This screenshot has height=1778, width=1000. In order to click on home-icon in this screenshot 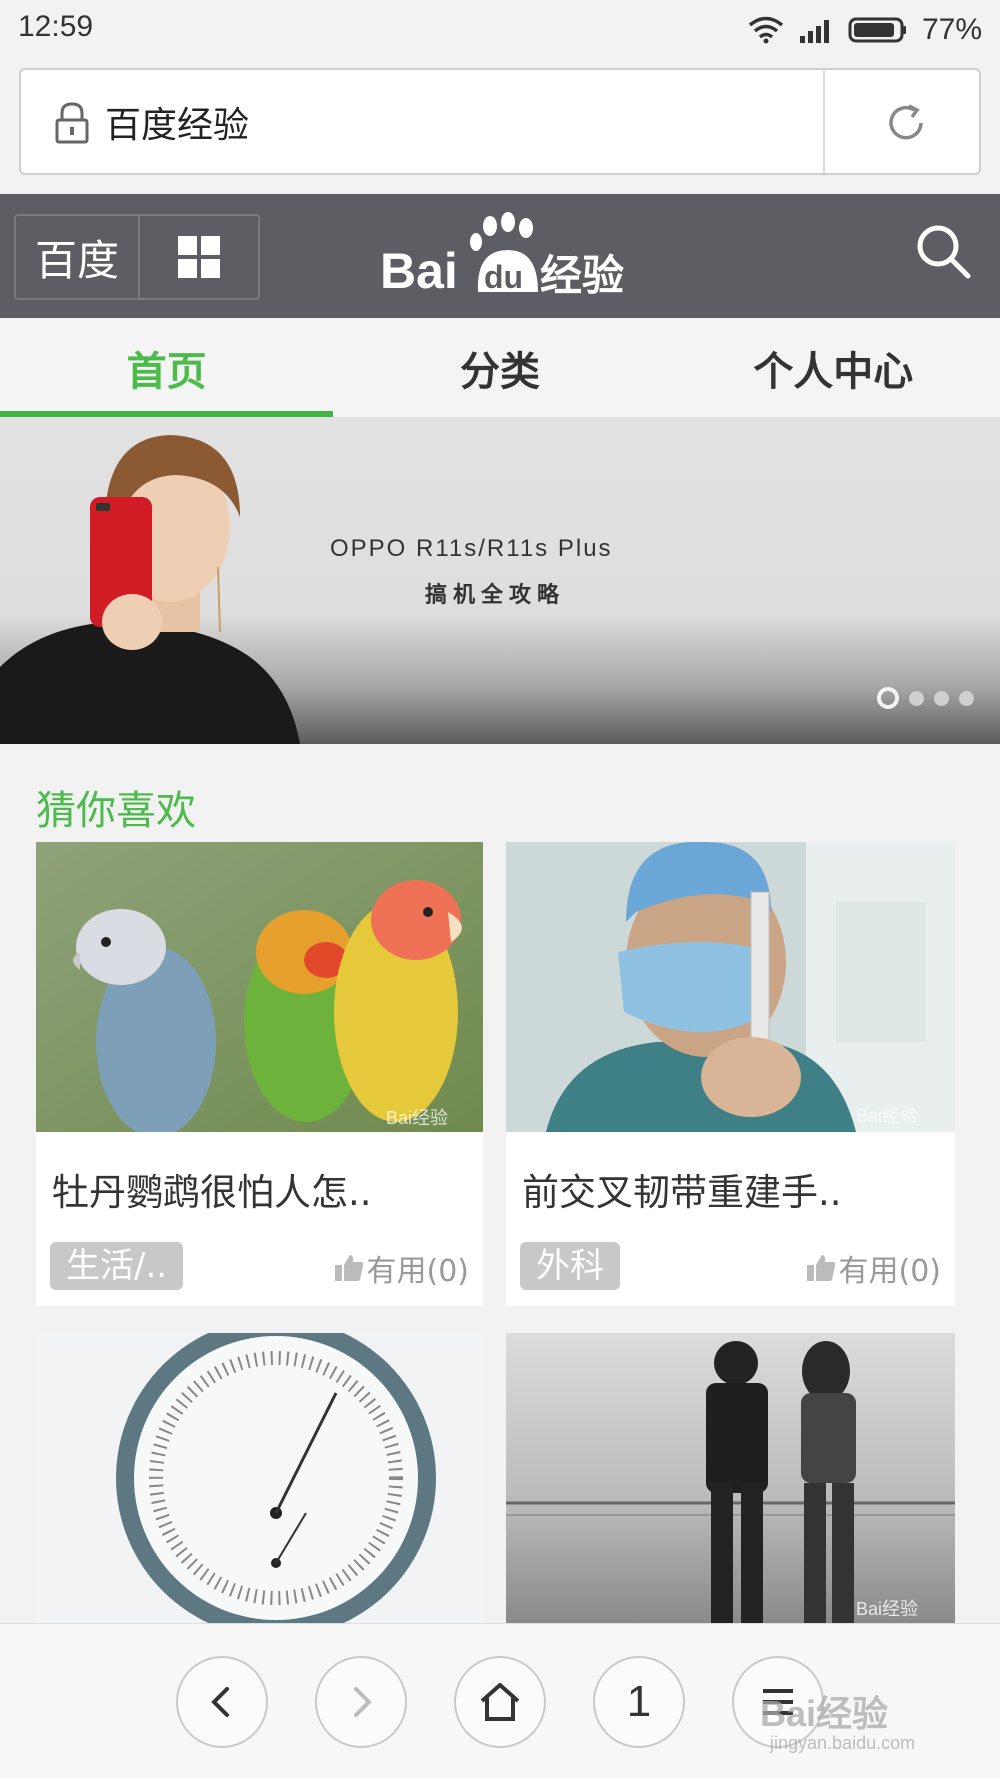, I will do `click(500, 1702)`.